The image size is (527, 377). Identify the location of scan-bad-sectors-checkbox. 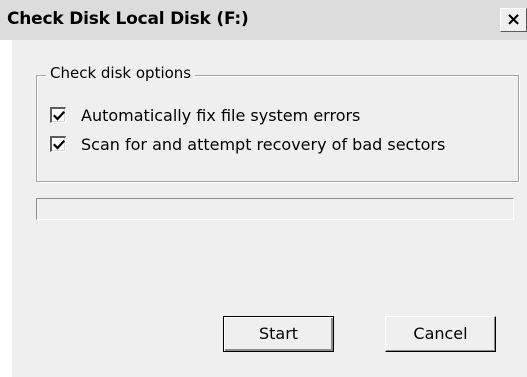
(58, 144).